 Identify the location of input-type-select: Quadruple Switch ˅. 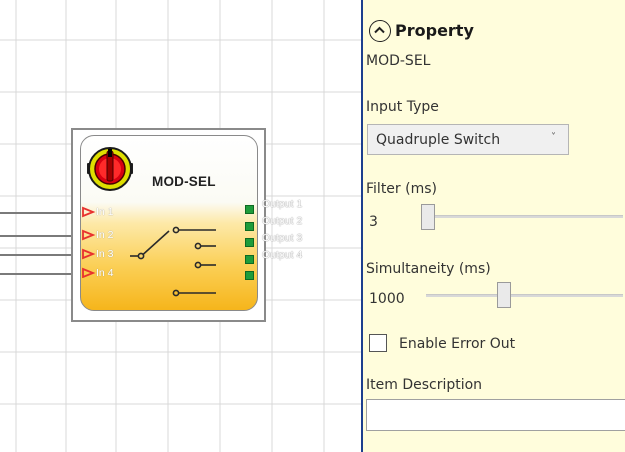
(468, 139).